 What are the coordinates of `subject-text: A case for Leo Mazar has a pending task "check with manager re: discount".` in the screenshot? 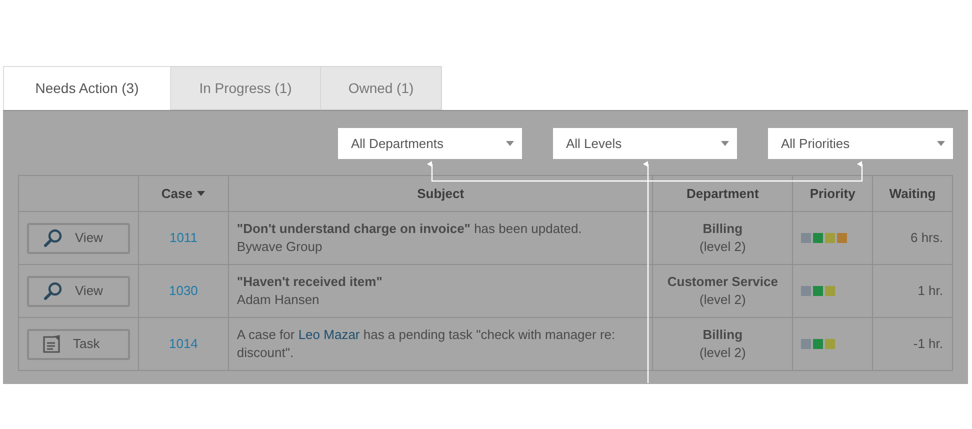 It's located at (426, 344).